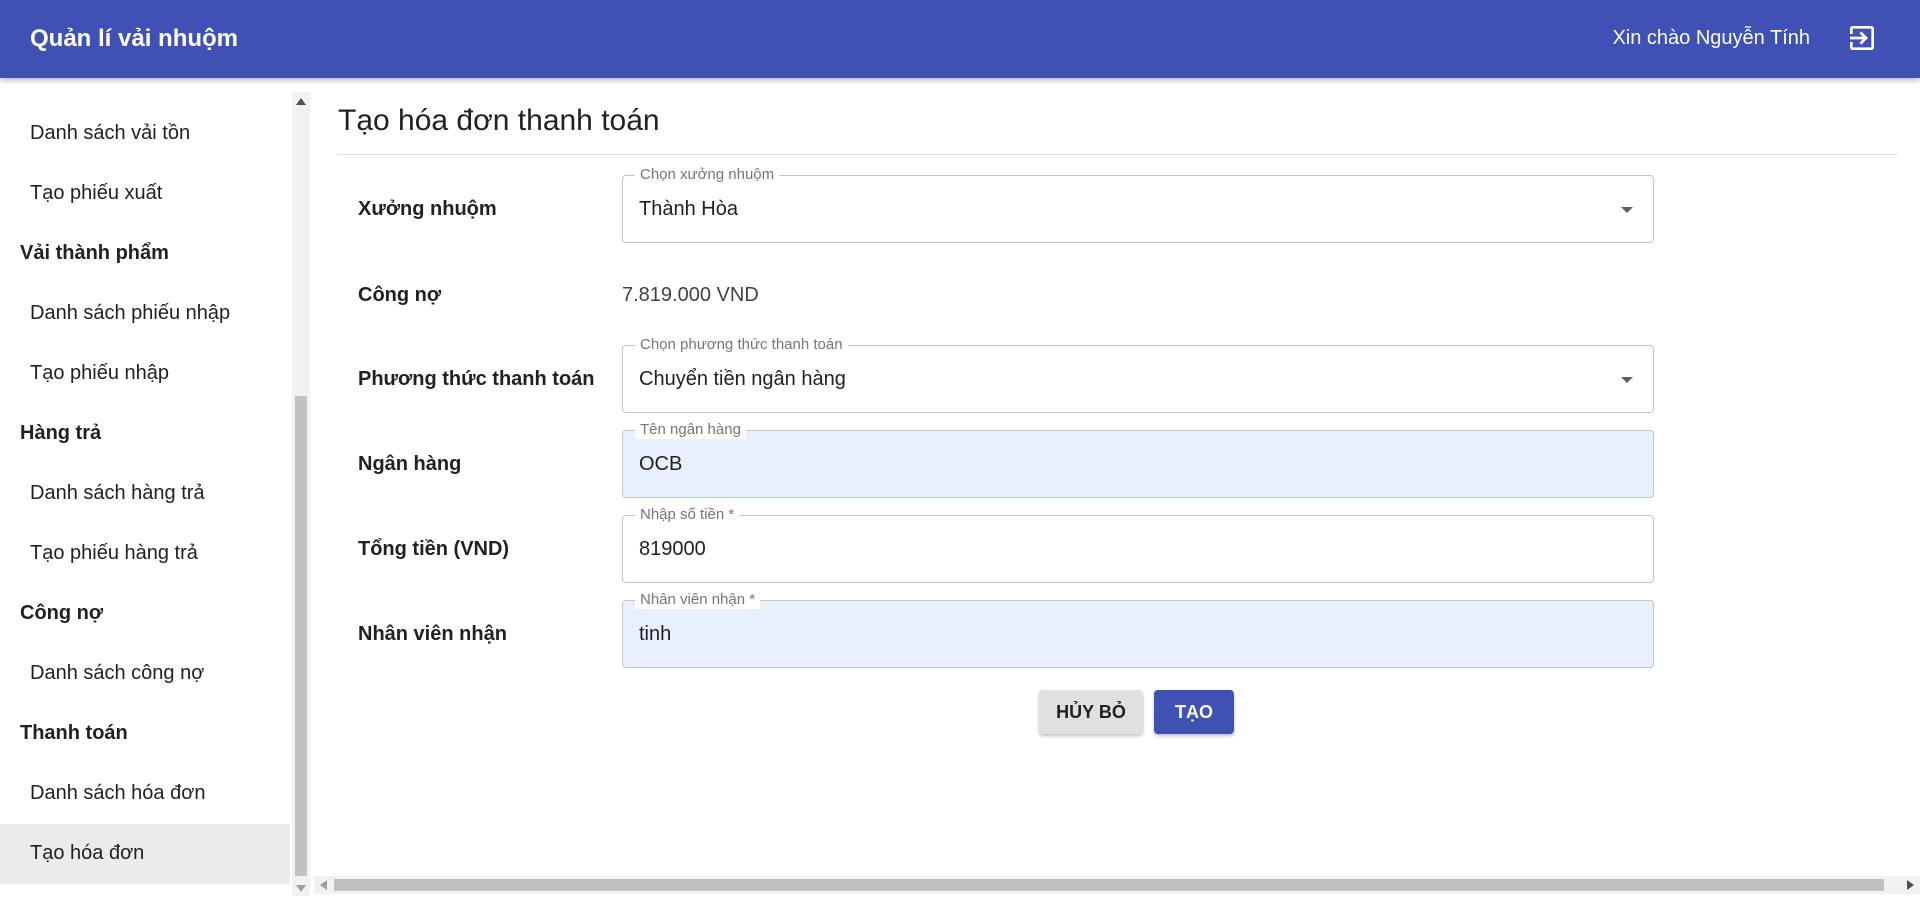  Describe the element at coordinates (434, 549) in the screenshot. I see `amount-label: Tổng tiền (VND)` at that location.